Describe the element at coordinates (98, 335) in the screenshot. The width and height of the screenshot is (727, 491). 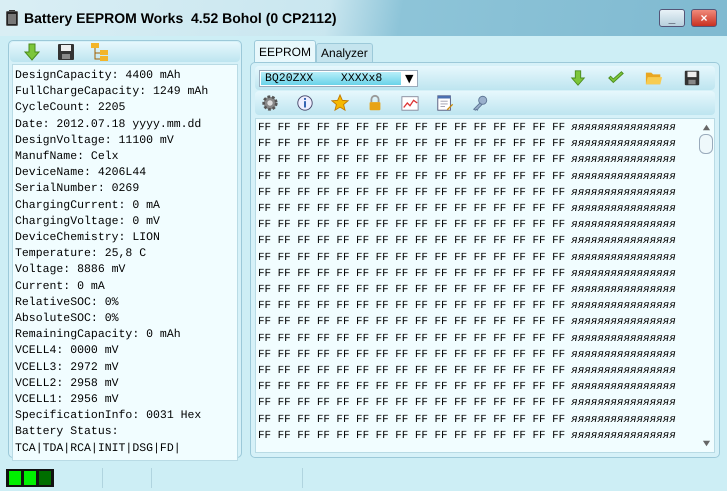
I see `info-line: RemainingCapacity: 0 mAh` at that location.